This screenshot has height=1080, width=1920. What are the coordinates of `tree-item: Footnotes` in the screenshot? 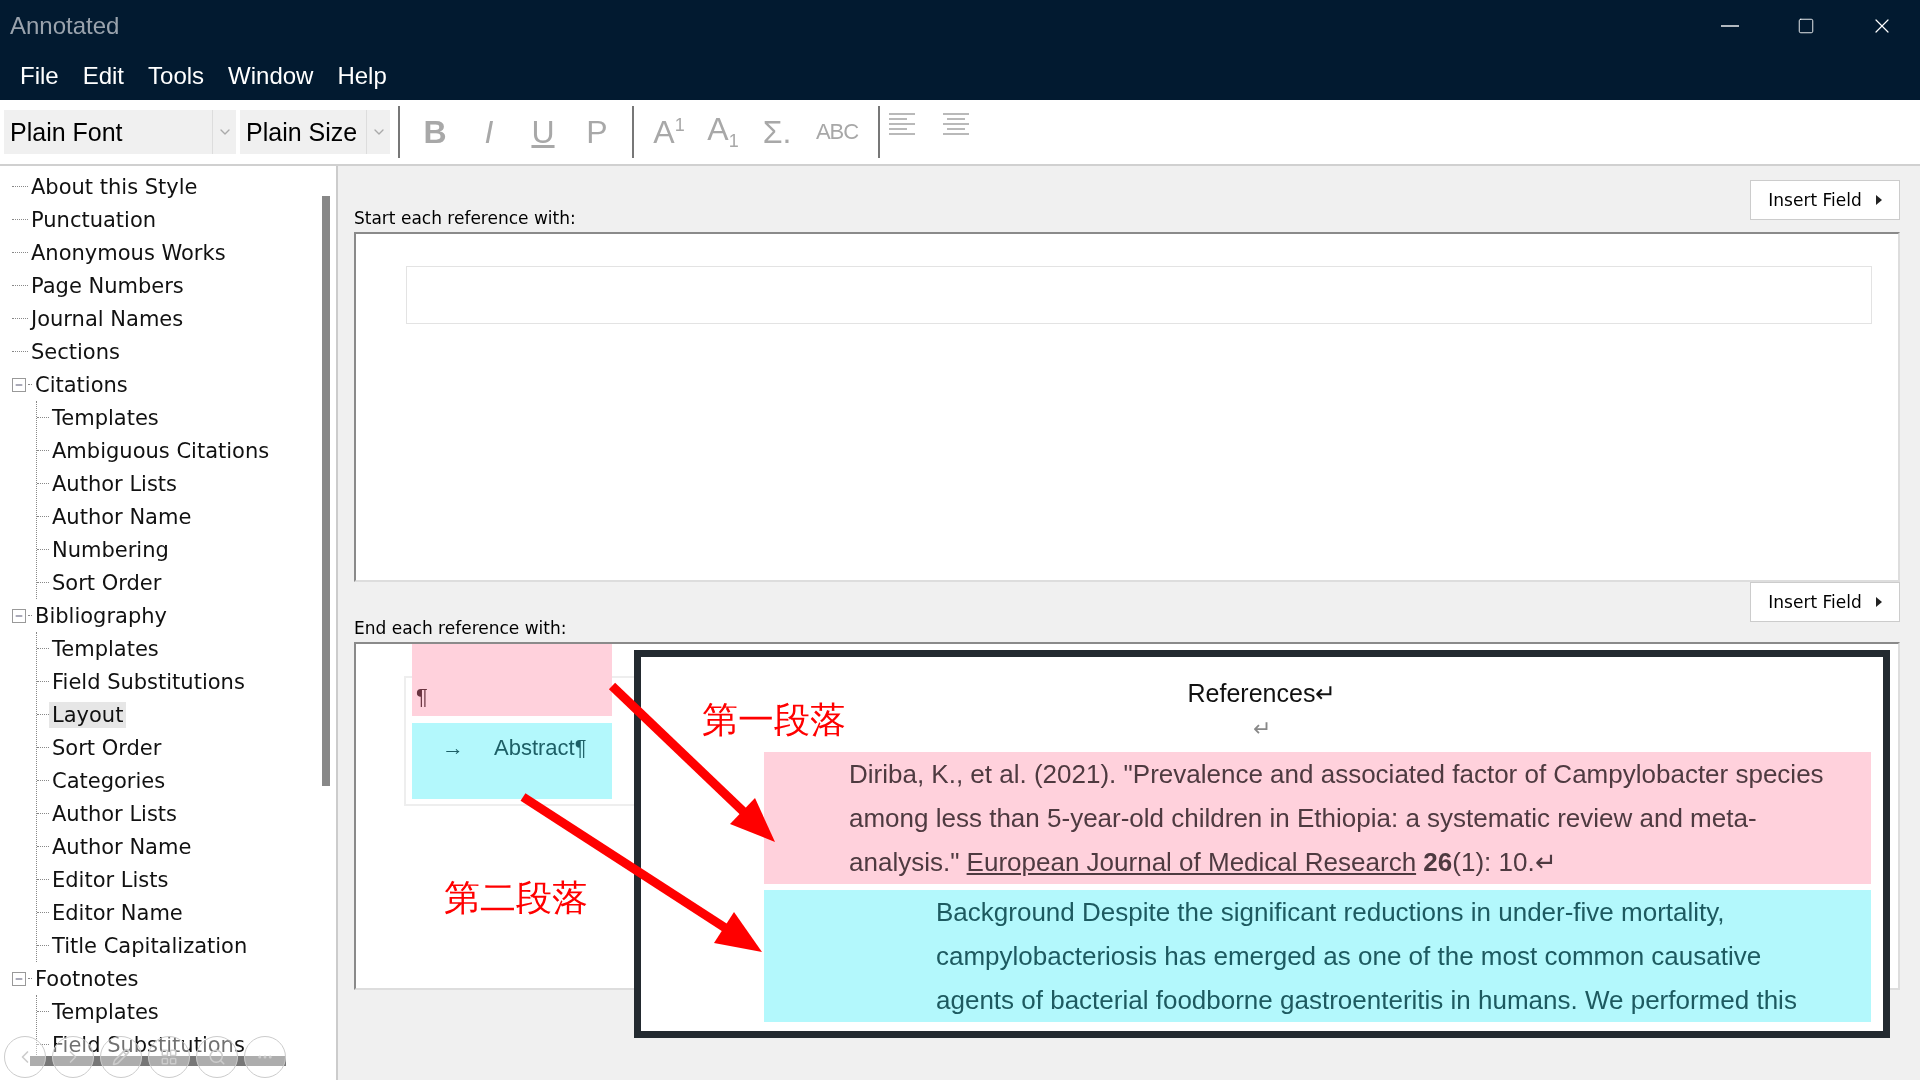 It's located at (87, 978).